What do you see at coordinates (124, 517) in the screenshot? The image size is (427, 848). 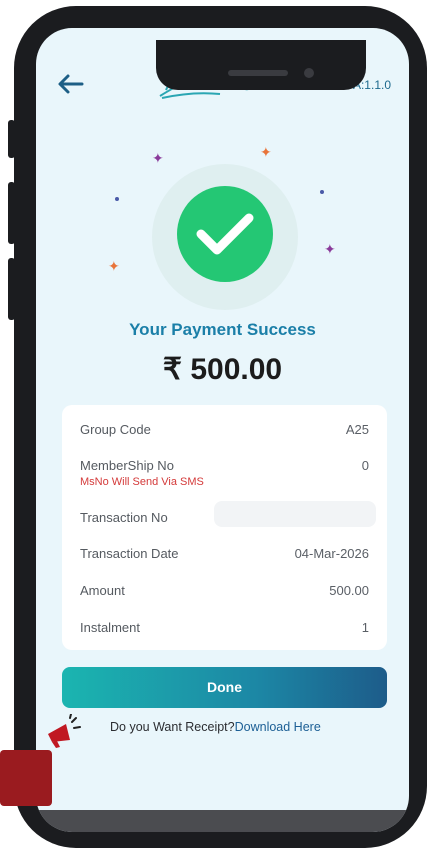 I see `transaction-no-label: Transaction No` at bounding box center [124, 517].